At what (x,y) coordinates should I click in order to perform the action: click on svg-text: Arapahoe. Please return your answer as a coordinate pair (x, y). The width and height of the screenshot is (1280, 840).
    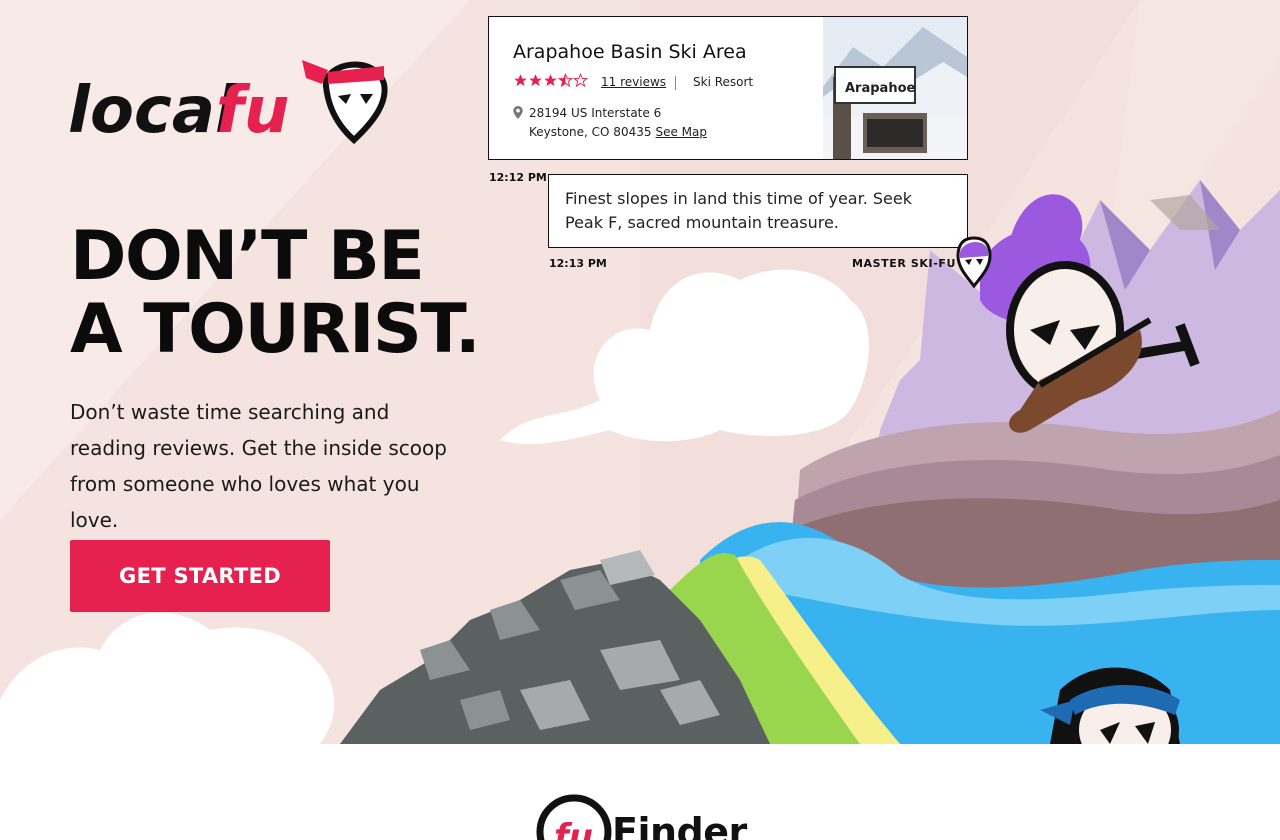
    Looking at the image, I should click on (880, 88).